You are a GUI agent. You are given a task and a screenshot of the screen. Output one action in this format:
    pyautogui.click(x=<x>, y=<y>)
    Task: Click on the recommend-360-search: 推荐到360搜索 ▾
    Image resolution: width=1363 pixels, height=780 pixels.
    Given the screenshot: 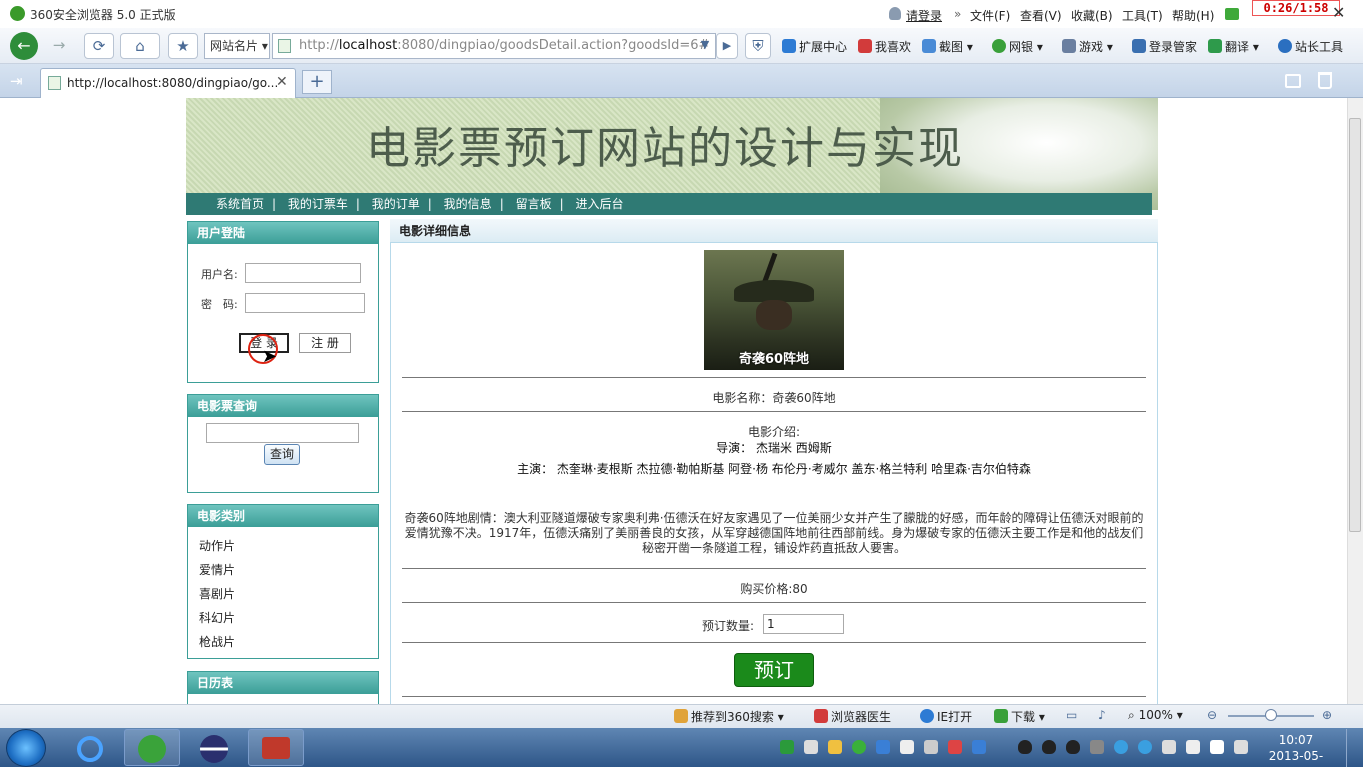 What is the action you would take?
    pyautogui.click(x=729, y=716)
    